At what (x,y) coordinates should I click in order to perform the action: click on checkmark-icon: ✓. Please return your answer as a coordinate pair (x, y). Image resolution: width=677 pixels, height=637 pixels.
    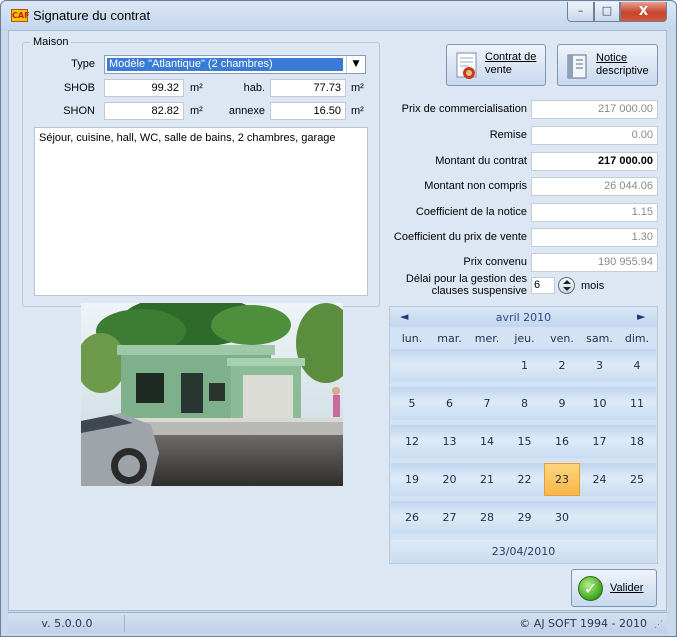
    Looking at the image, I should click on (590, 588).